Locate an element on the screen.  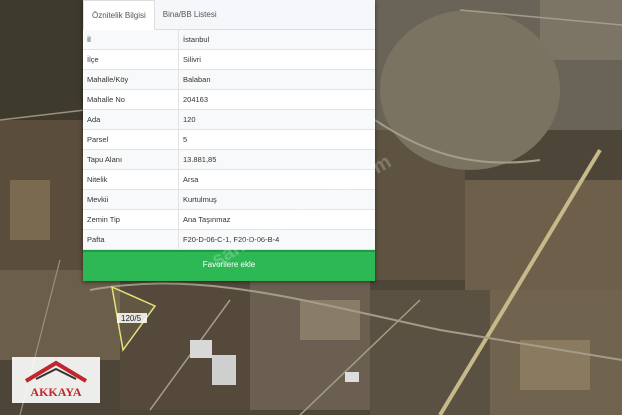
attribute-value: İstanbul is located at coordinates (276, 40).